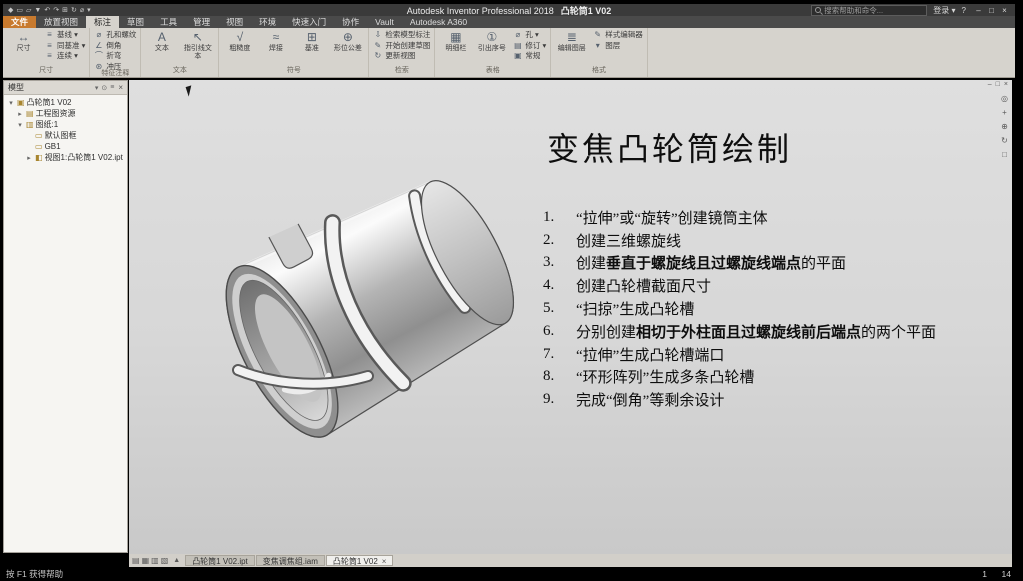 The height and width of the screenshot is (581, 1023). Describe the element at coordinates (65, 35) in the screenshot. I see `baseline-dimension-button: ≡ 基线 ▾` at that location.